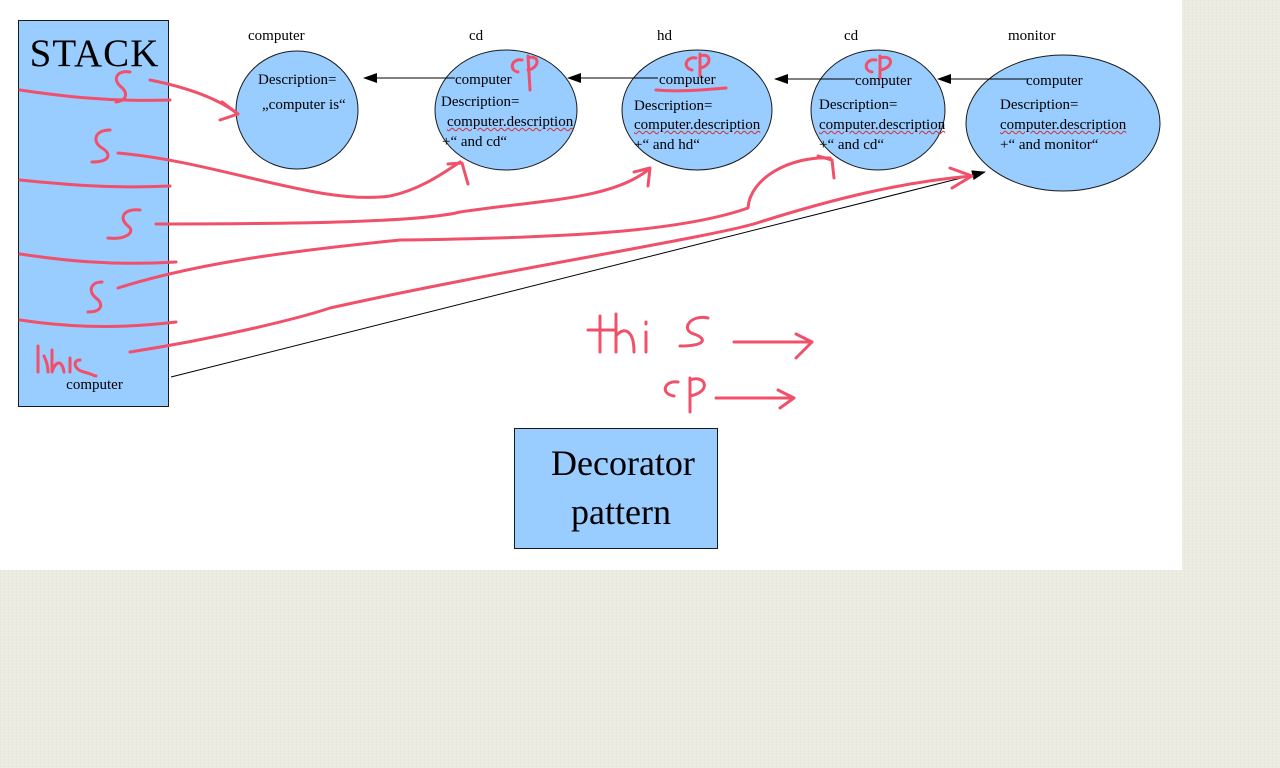 Image resolution: width=1280 pixels, height=768 pixels. Describe the element at coordinates (1032, 36) in the screenshot. I see `node-title-monitor: monitor` at that location.